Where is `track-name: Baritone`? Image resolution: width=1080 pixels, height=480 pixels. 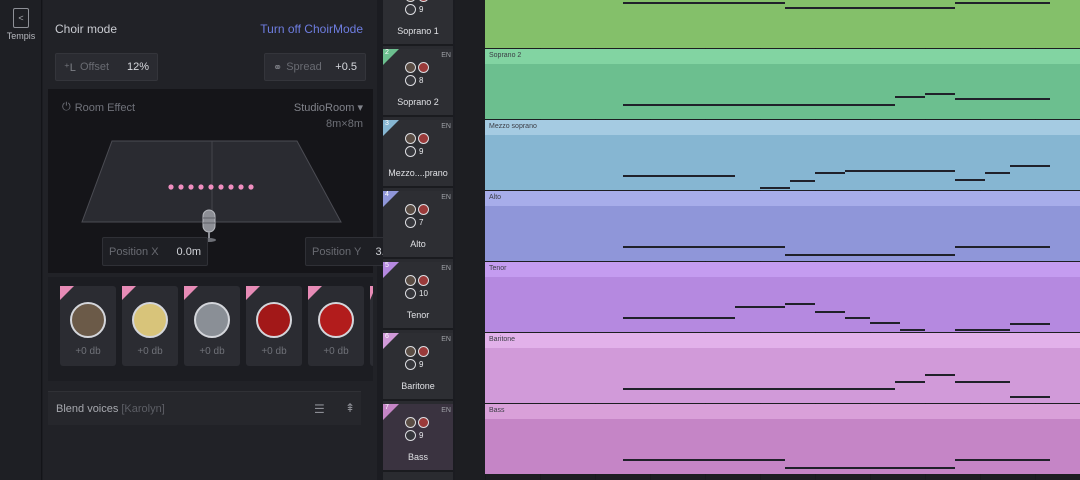 track-name: Baritone is located at coordinates (418, 386).